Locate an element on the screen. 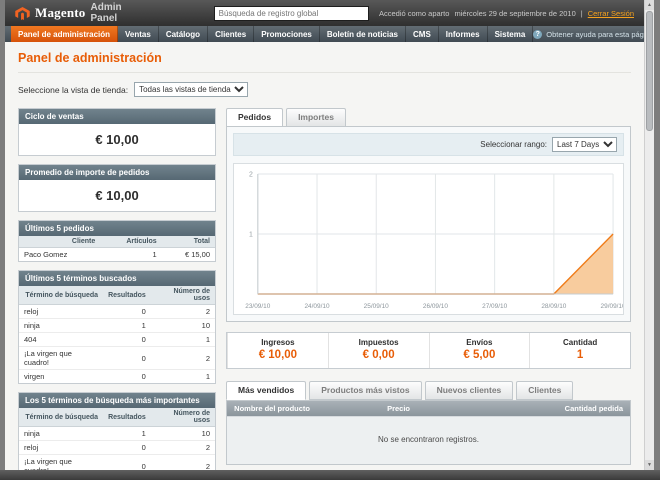 This screenshot has width=660, height=480. stat-cell: Envíos € 5,00 is located at coordinates (479, 350).